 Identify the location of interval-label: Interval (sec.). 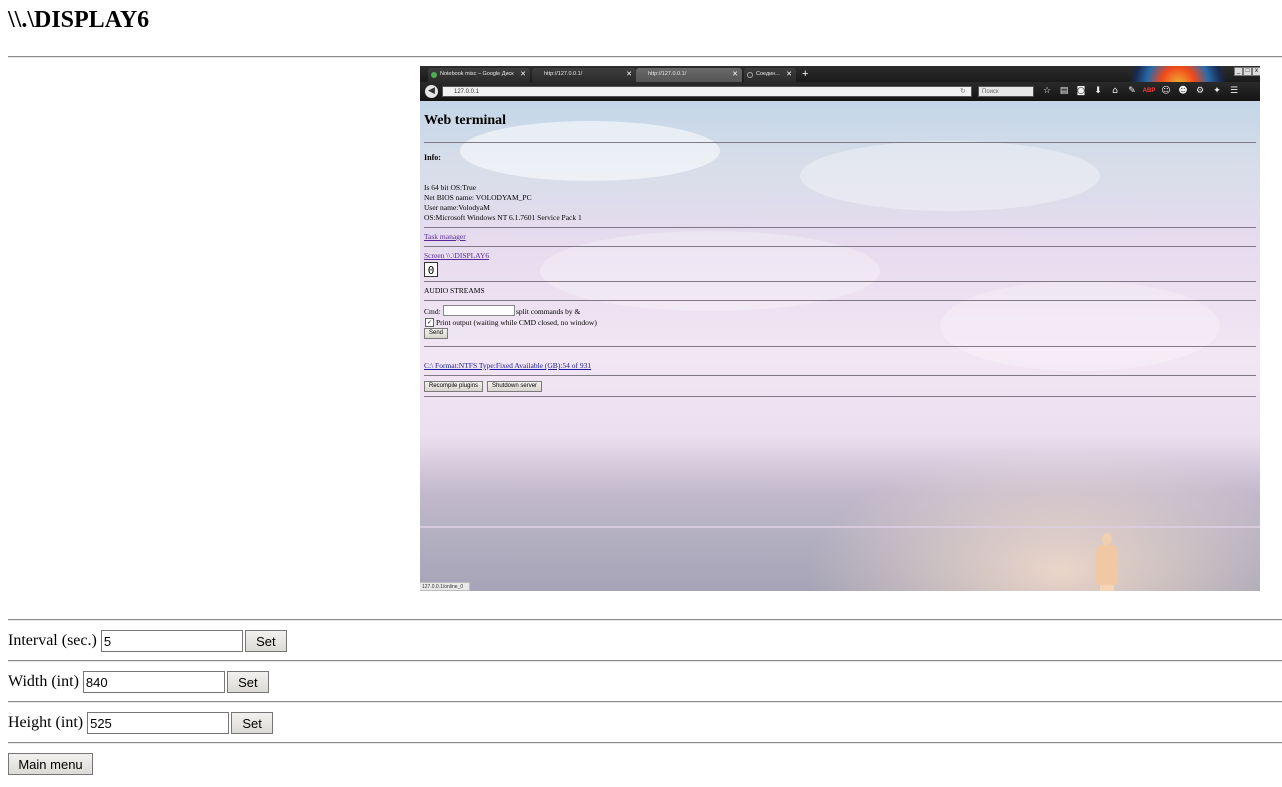
(52, 640).